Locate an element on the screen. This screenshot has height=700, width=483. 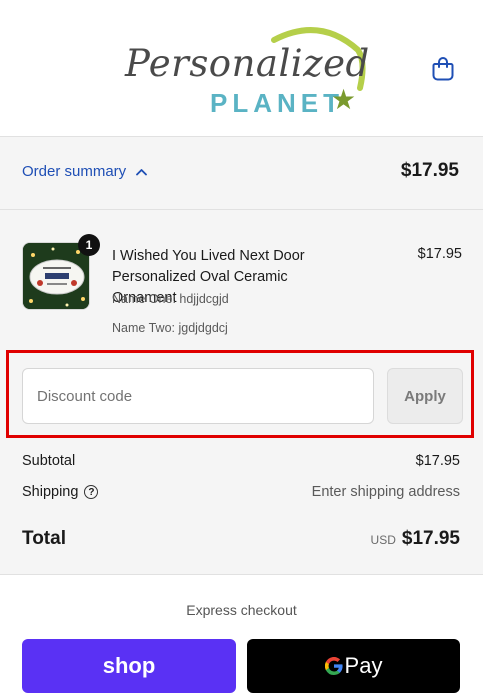
shipping-row: Shipping ? Enter shipping address is located at coordinates (241, 492).